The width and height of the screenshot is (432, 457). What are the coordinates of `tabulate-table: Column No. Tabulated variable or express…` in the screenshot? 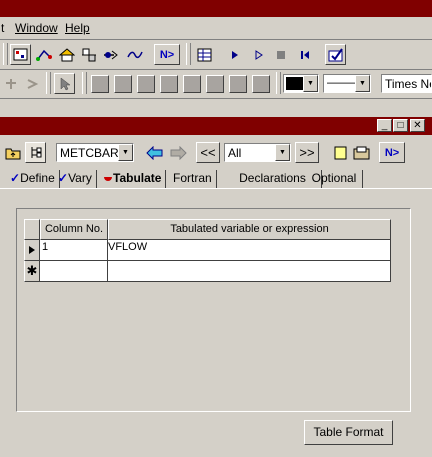 It's located at (207, 251).